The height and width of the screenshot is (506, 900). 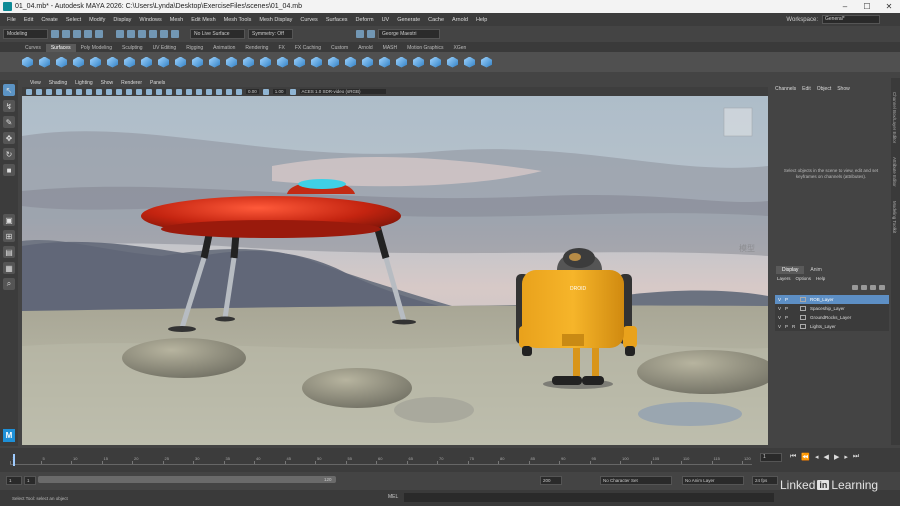 What do you see at coordinates (146, 62) in the screenshot?
I see `nurbs-square-icon` at bounding box center [146, 62].